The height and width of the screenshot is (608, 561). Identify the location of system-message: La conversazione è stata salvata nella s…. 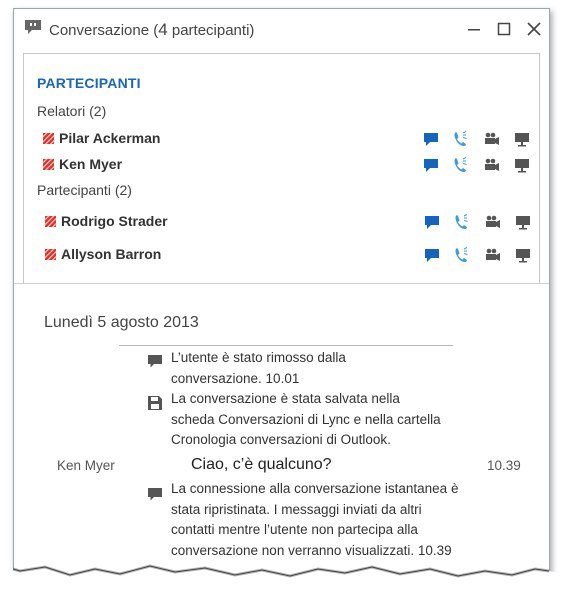
(341, 420).